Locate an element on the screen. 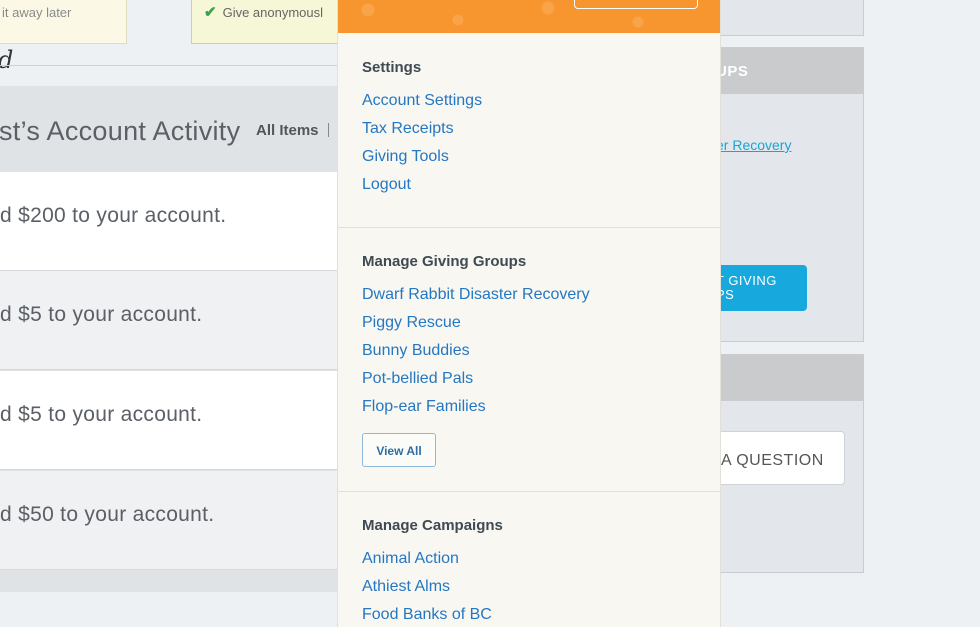 The width and height of the screenshot is (980, 627). link-campaign-athiest-alms: Athiest Alms is located at coordinates (406, 587).